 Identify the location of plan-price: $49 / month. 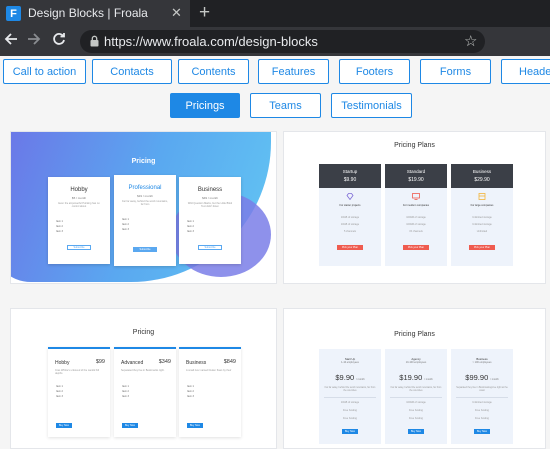
(210, 198).